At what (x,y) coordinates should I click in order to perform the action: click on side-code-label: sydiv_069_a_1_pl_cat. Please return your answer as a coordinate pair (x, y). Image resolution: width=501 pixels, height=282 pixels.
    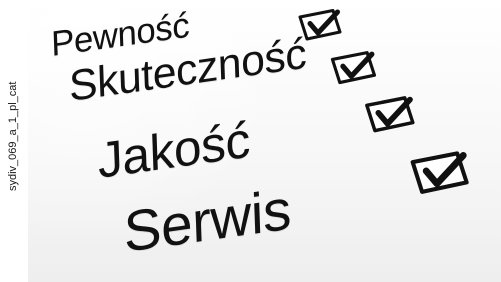
    Looking at the image, I should click on (13, 136).